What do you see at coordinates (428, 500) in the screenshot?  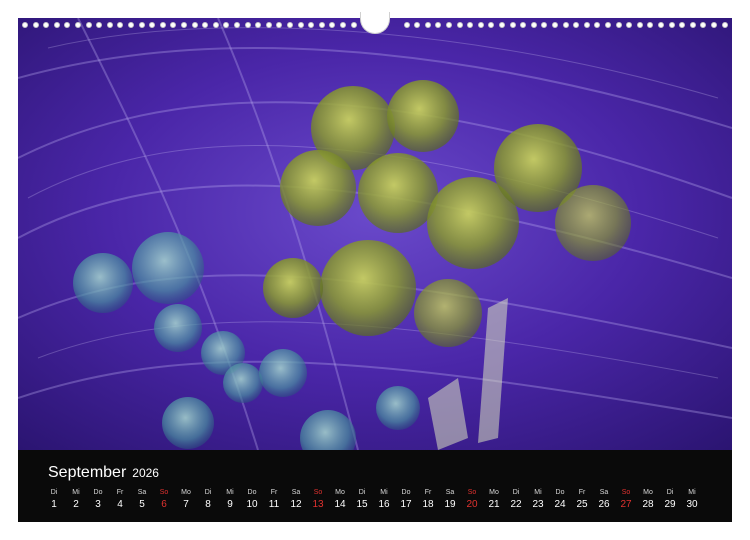 I see `day-cell: Fr 18` at bounding box center [428, 500].